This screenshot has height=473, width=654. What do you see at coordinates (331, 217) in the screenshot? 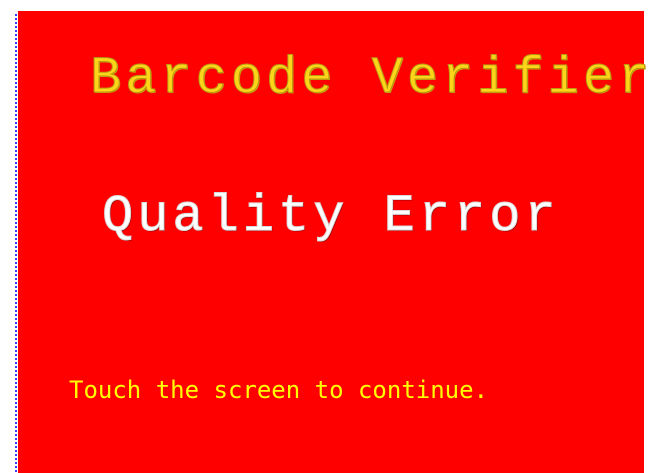
I see `error-message: Quality Error` at bounding box center [331, 217].